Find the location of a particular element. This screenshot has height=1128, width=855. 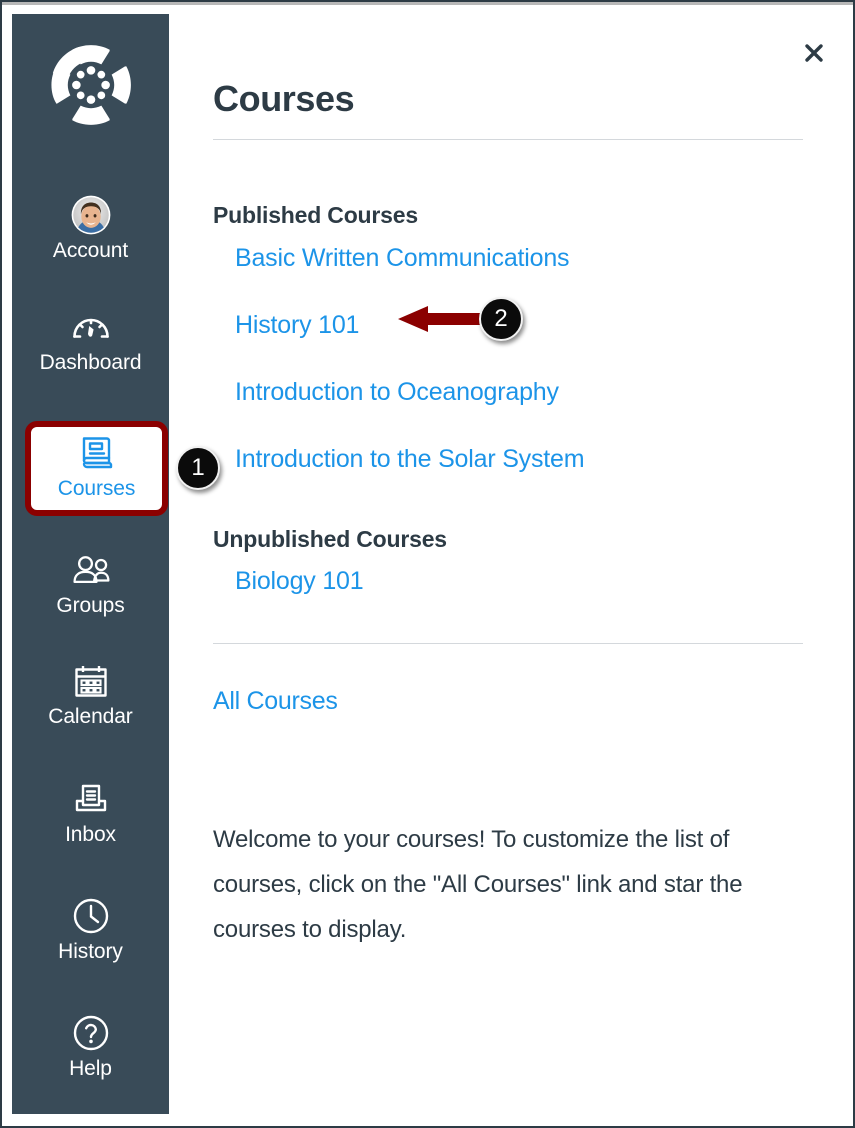

sidebar-item-label: Groups is located at coordinates (90, 605).